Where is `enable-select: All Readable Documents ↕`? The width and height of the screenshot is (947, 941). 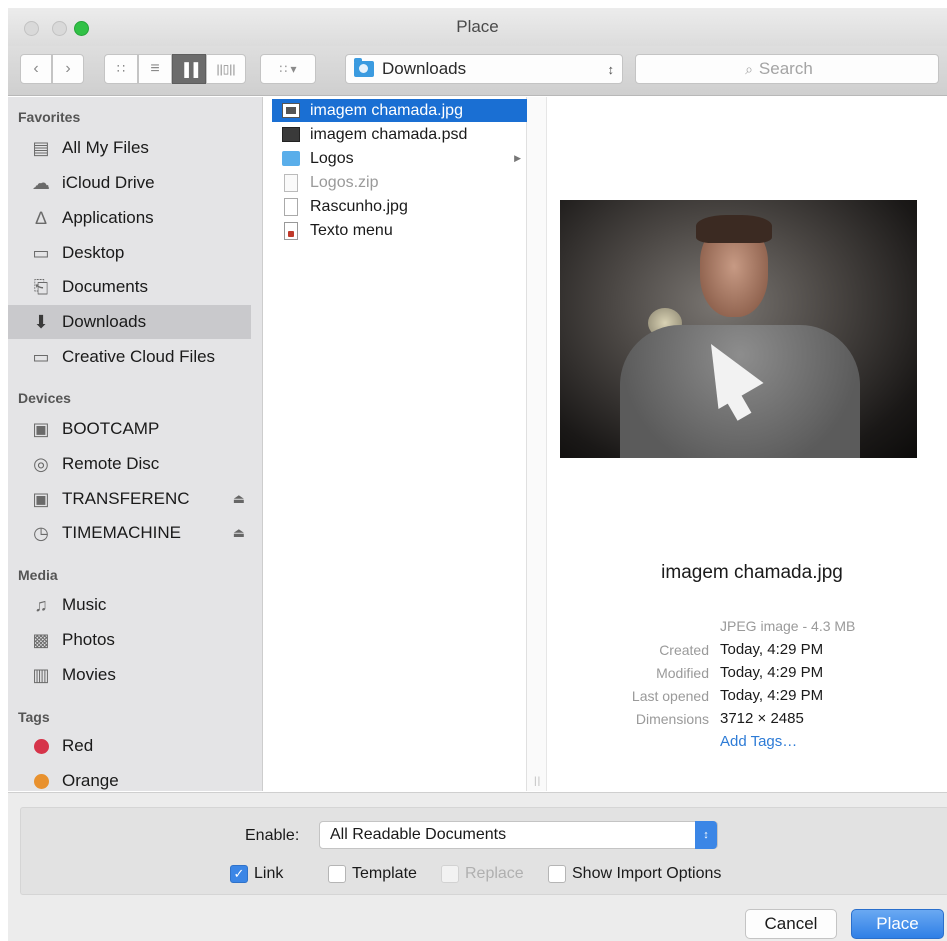
enable-select: All Readable Documents ↕ is located at coordinates (518, 835).